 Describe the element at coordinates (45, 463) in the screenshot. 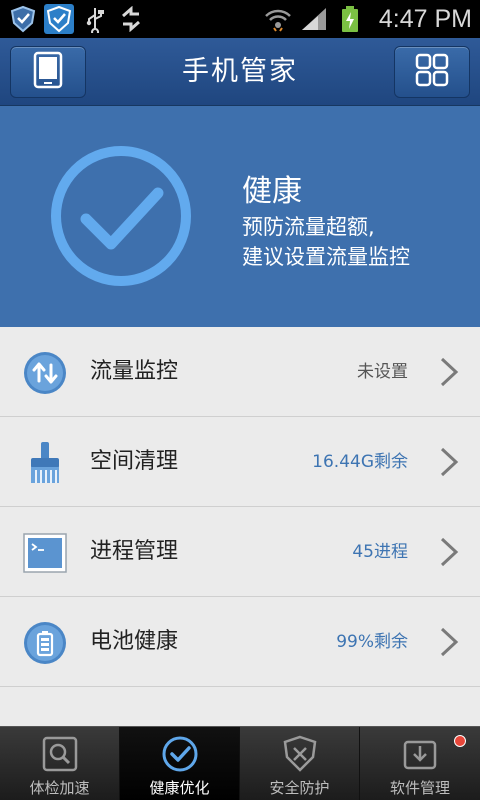

I see `broom-icon` at that location.